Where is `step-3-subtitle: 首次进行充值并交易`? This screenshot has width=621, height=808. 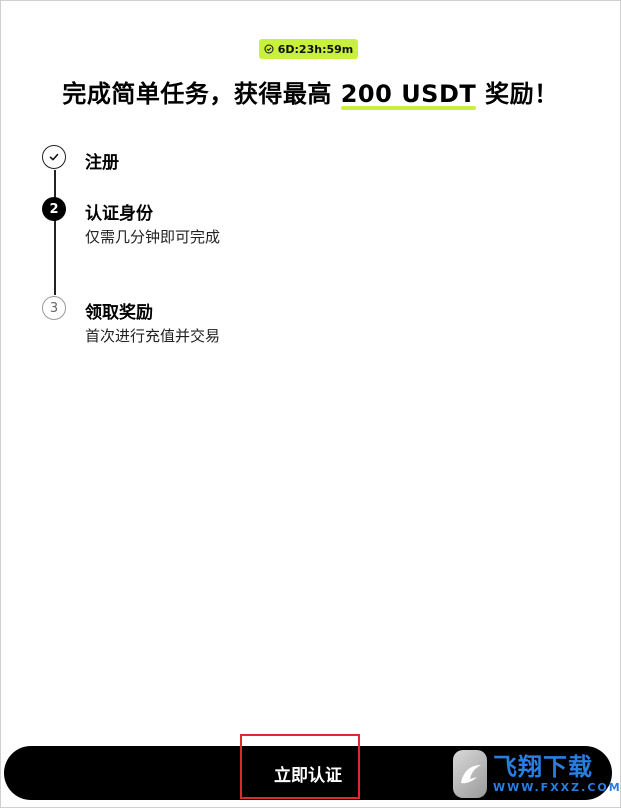
step-3-subtitle: 首次进行充值并交易 is located at coordinates (153, 336).